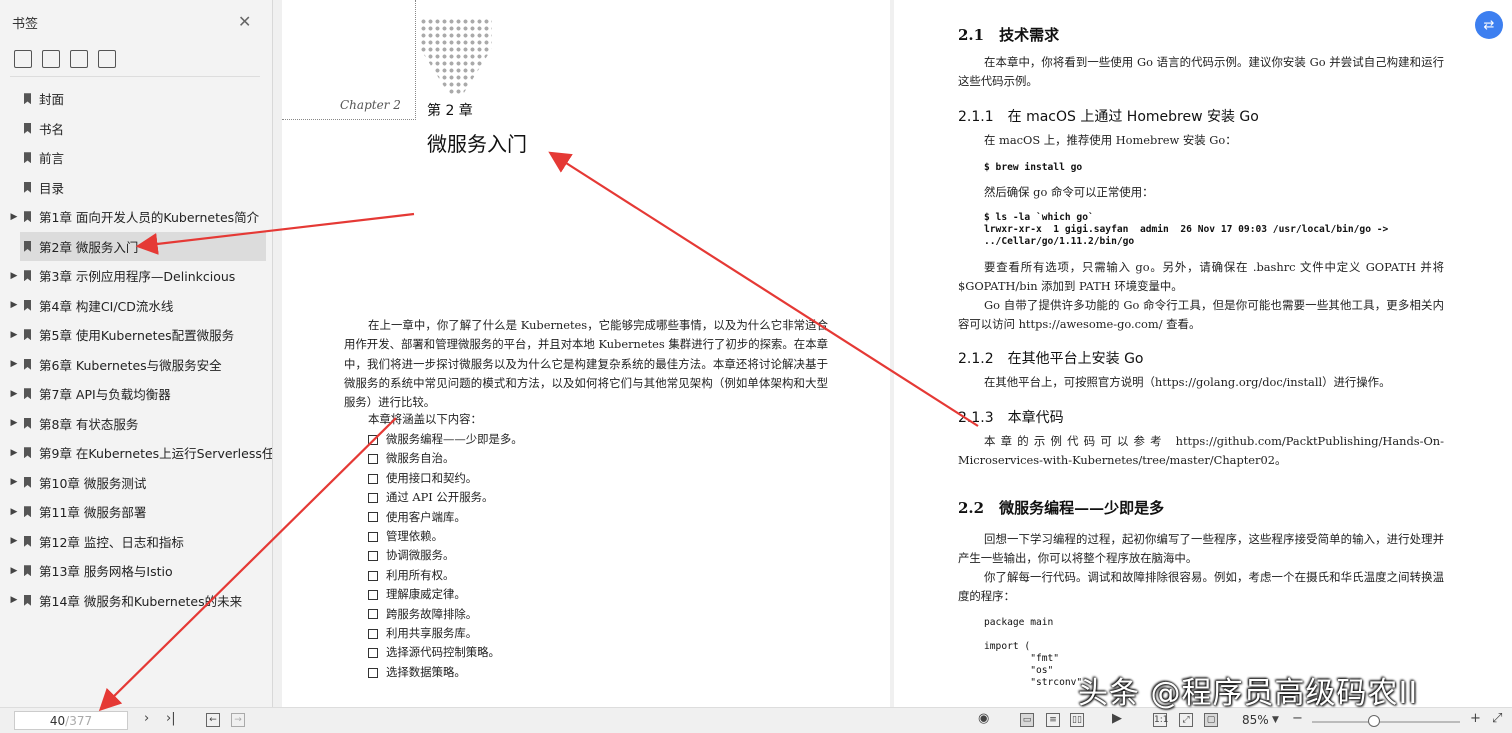 The height and width of the screenshot is (733, 1512). What do you see at coordinates (141, 601) in the screenshot?
I see `bookmark-label: 第14章 微服务和Kubernetes的未来` at bounding box center [141, 601].